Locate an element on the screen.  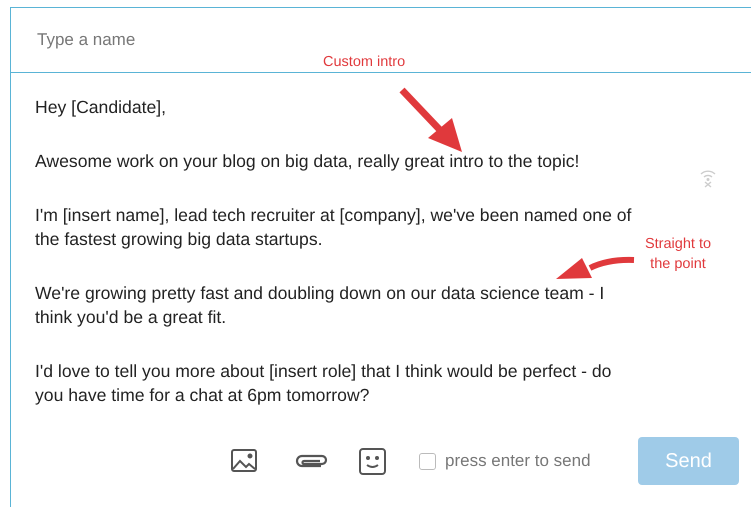
message-paragraph: I'm [insert name], lead tech recruiter at [company], we've been named one of the fastest growing big data startups. is located at coordinates (333, 227).